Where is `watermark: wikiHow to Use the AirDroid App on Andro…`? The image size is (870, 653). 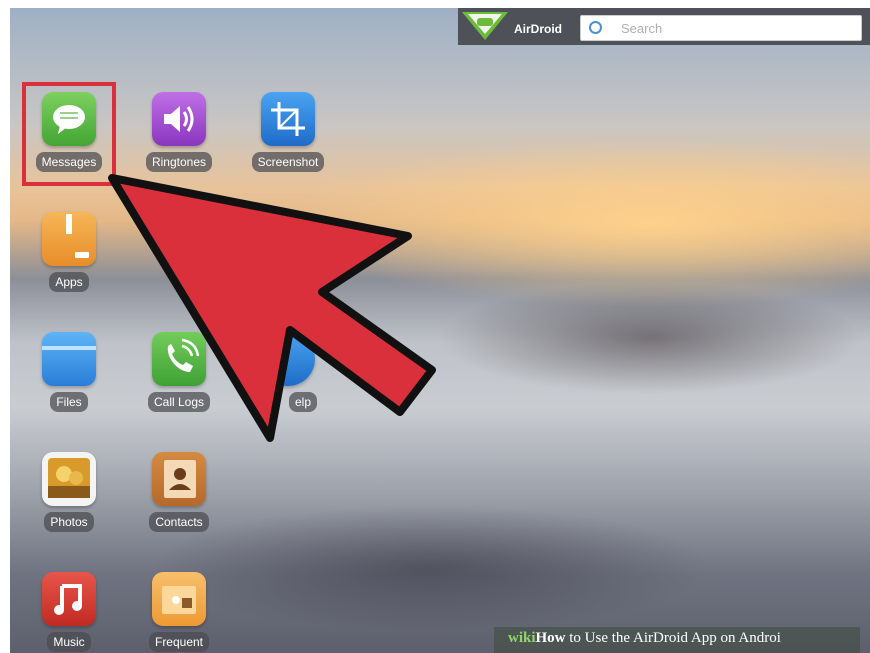 watermark: wikiHow to Use the AirDroid App on Andro… is located at coordinates (644, 638).